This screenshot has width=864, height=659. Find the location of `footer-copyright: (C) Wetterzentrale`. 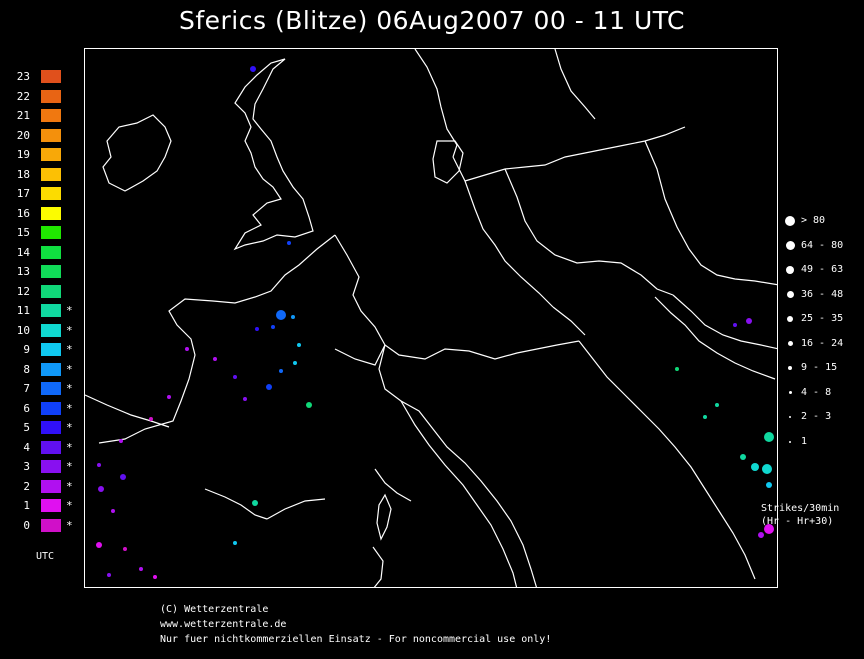

footer-copyright: (C) Wetterzentrale is located at coordinates (214, 609).